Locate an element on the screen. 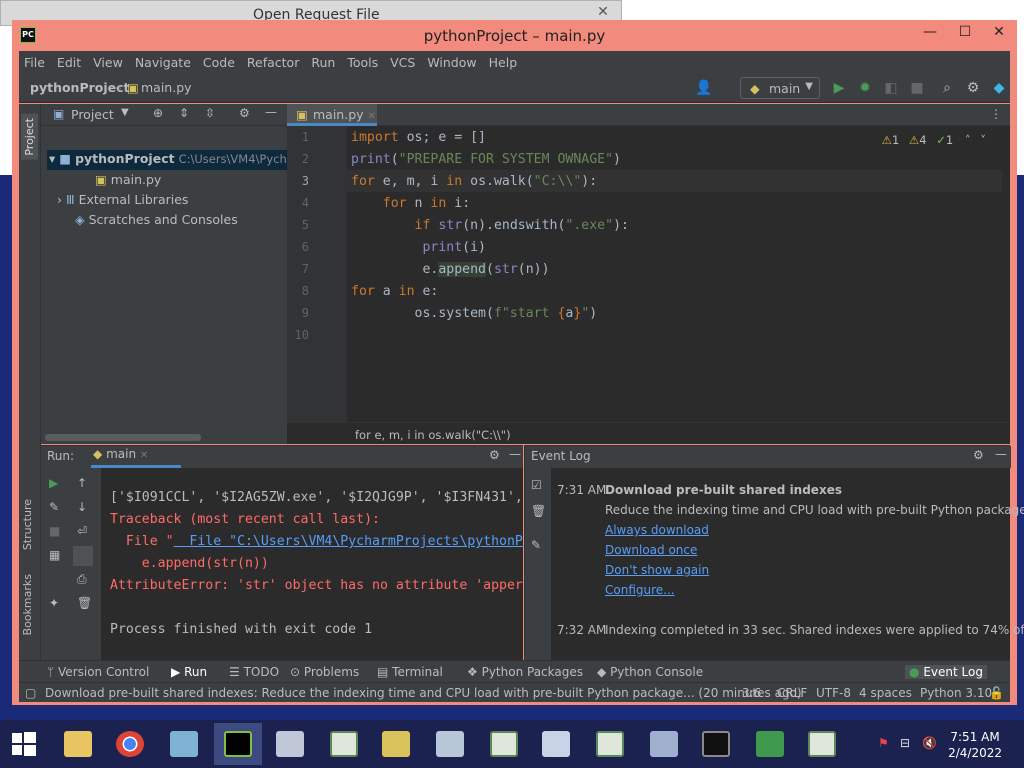  user-icon: 👤 is located at coordinates (703, 88).